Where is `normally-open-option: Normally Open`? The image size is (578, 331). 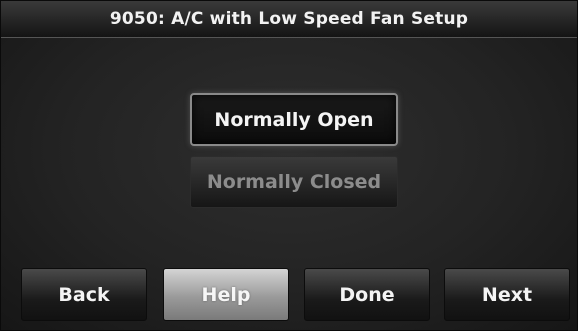
normally-open-option: Normally Open is located at coordinates (294, 119).